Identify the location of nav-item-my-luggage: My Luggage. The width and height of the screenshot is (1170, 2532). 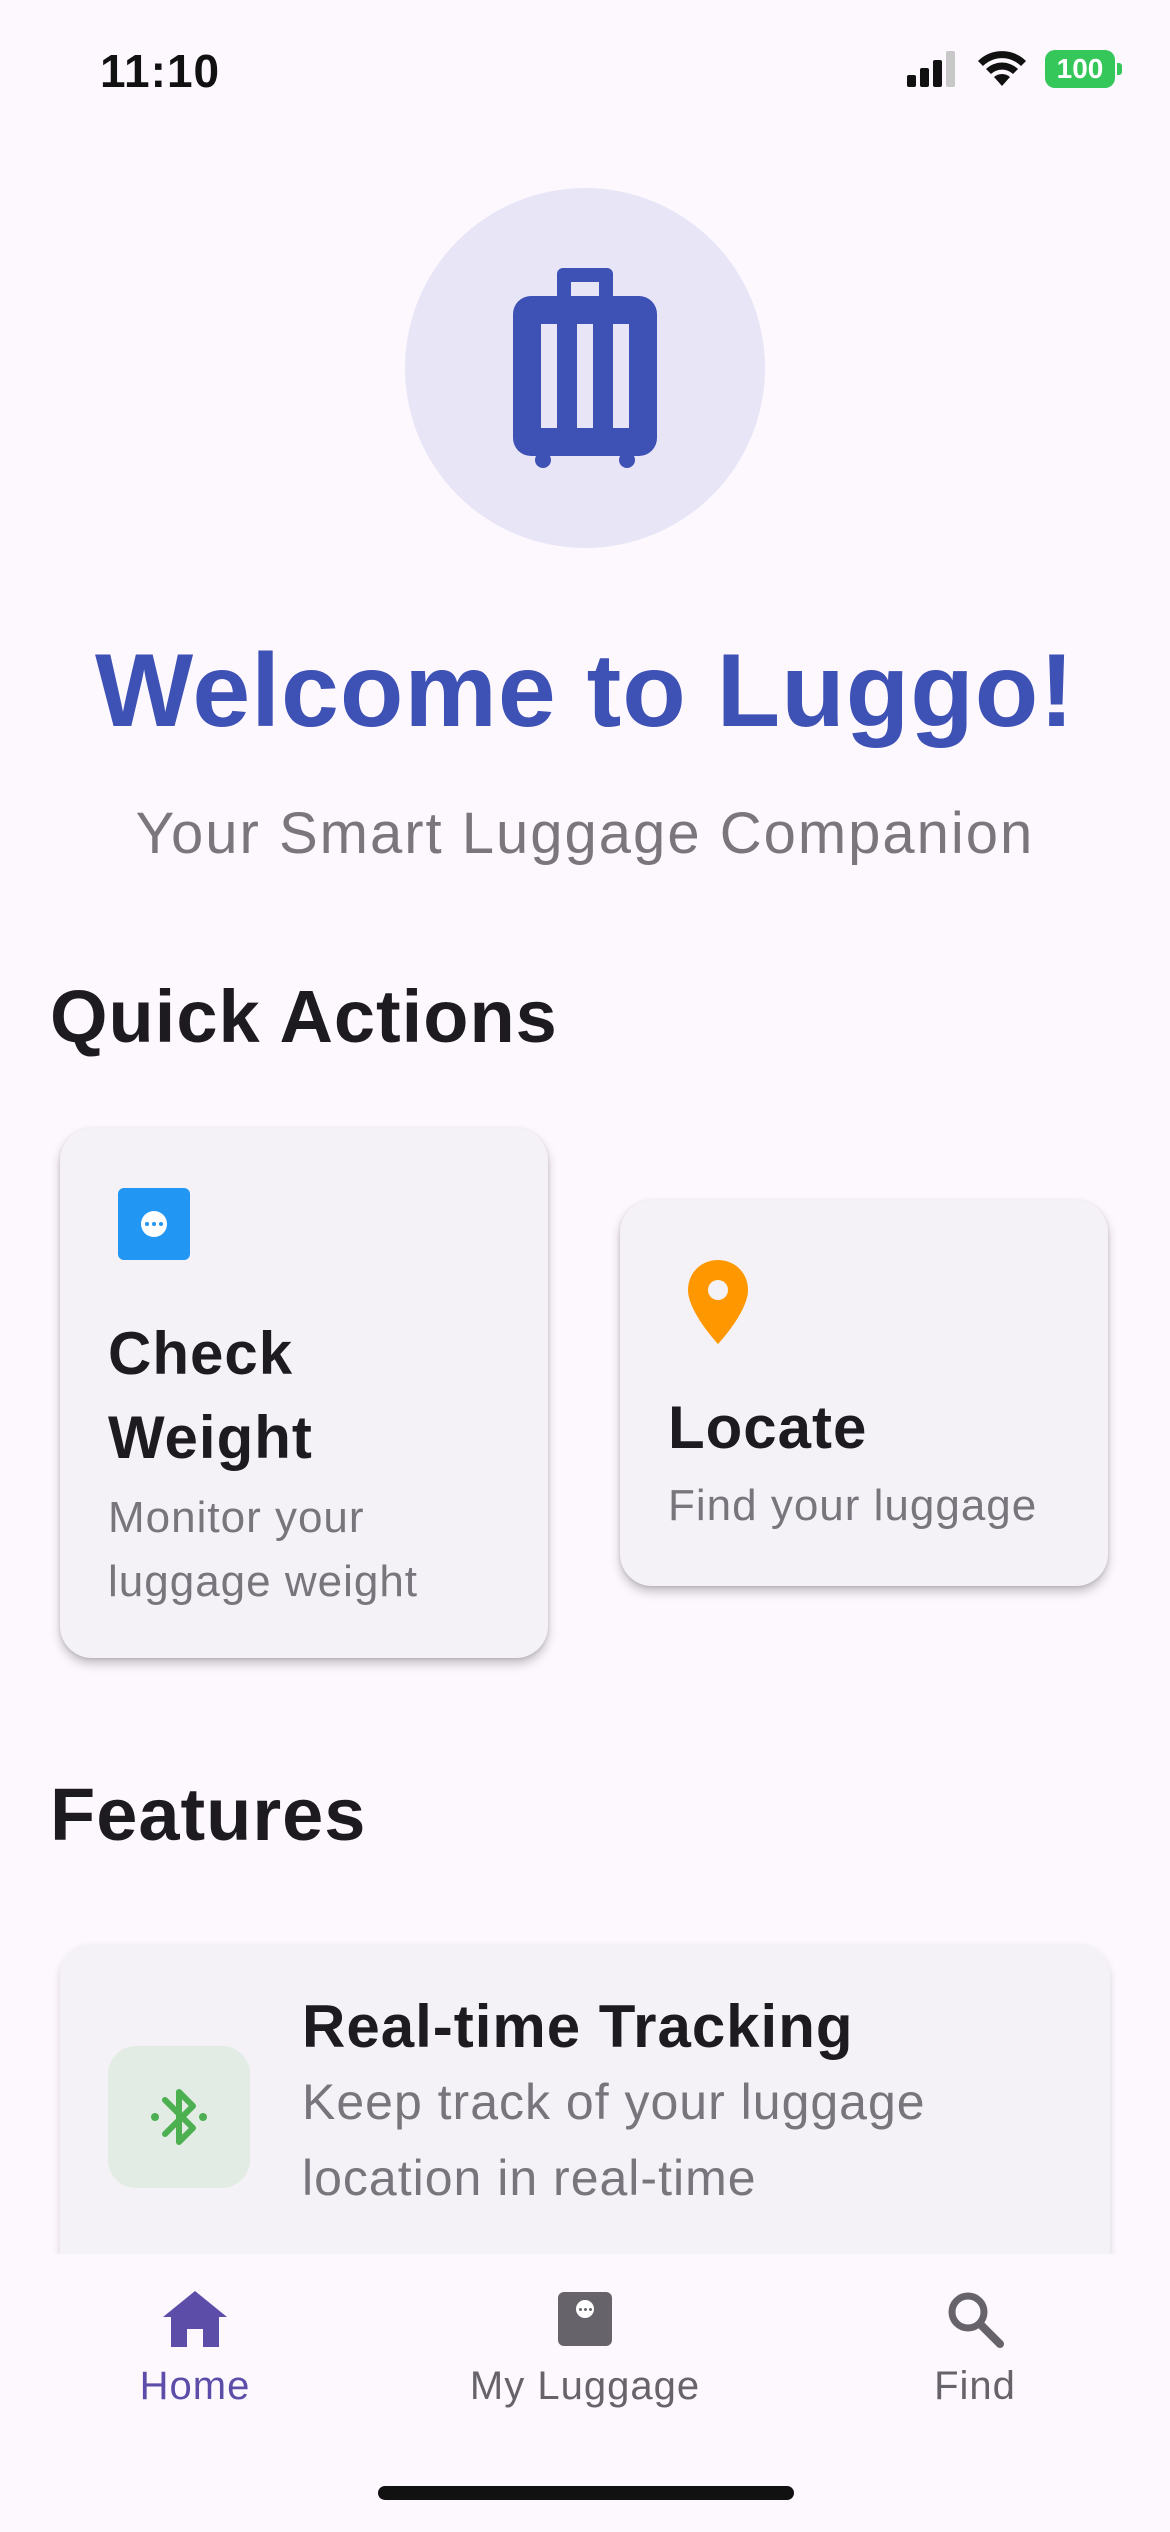
(585, 2346).